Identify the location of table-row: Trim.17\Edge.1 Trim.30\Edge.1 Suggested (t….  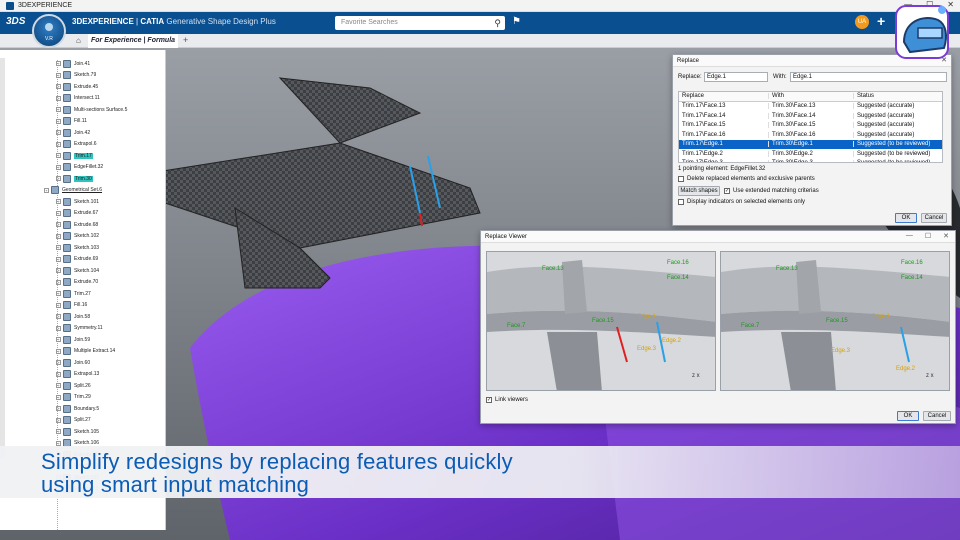
(810, 144).